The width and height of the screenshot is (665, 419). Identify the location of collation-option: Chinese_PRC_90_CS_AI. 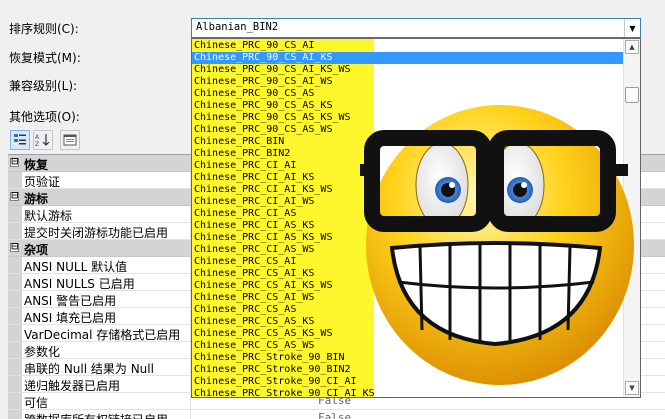
(408, 46).